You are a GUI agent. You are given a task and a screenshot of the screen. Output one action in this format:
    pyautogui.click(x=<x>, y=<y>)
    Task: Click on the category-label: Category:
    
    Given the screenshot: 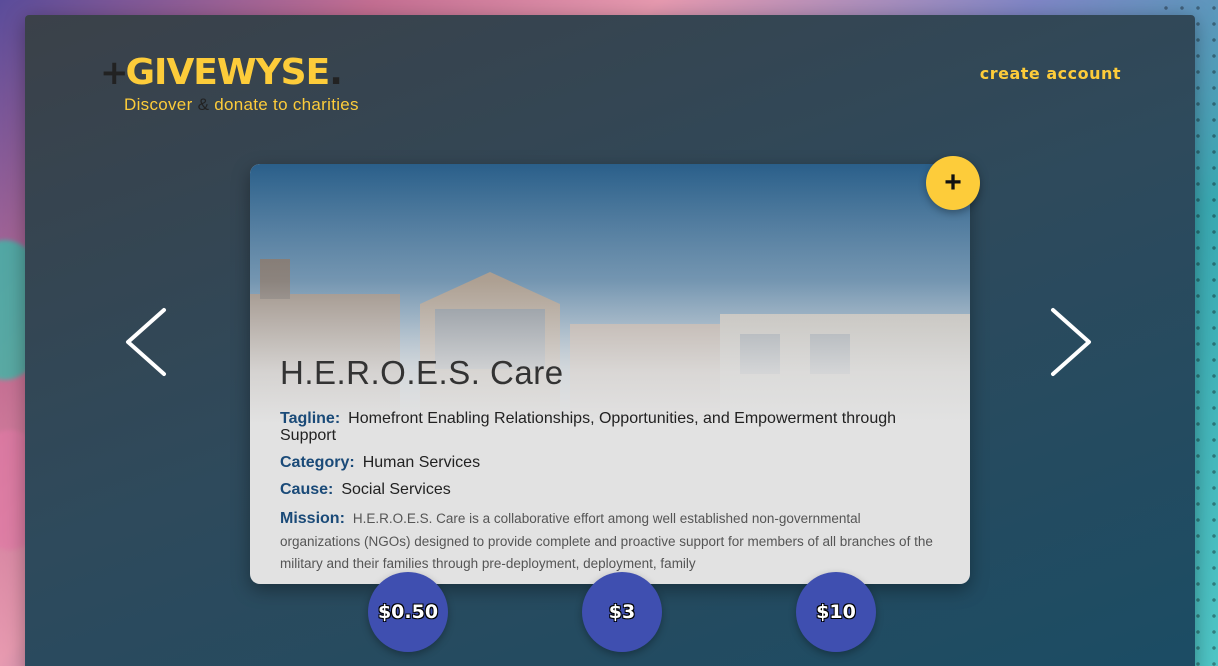 What is the action you would take?
    pyautogui.click(x=317, y=462)
    